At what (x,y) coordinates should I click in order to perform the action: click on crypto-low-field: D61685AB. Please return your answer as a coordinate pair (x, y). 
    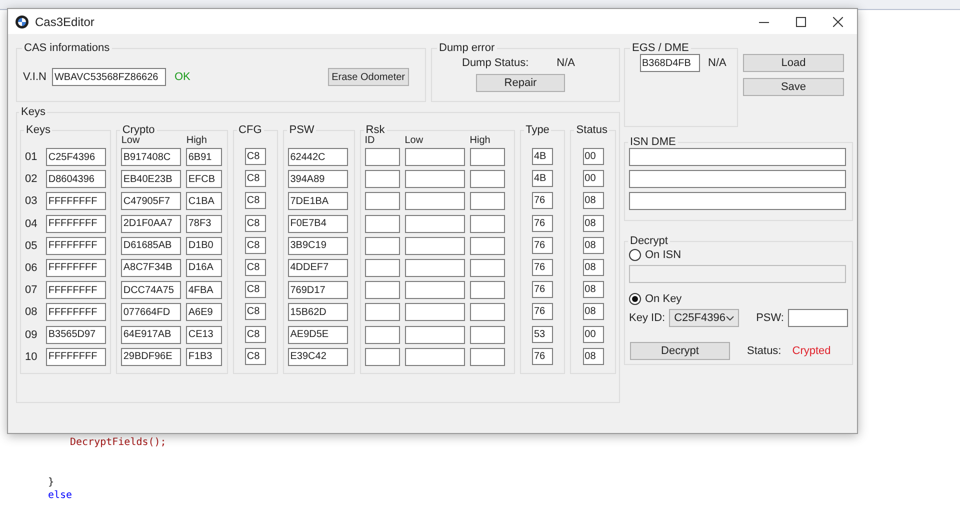
    Looking at the image, I should click on (151, 245).